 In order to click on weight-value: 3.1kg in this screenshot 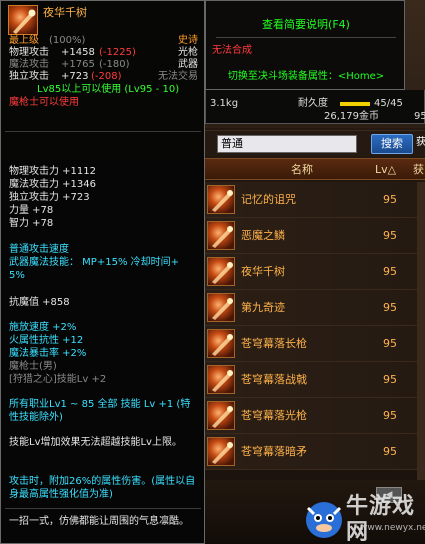, I will do `click(224, 103)`.